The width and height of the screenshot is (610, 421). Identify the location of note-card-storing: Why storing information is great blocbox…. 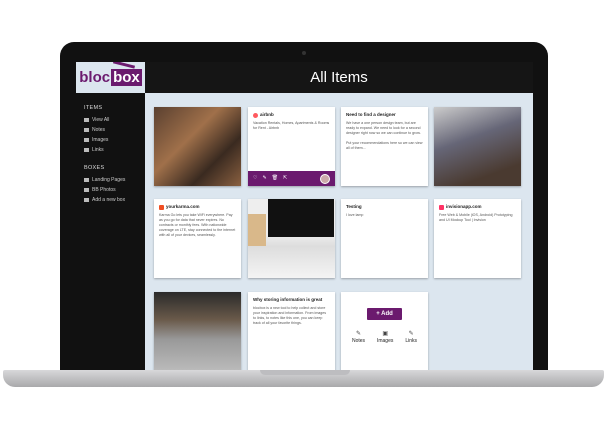
(291, 331).